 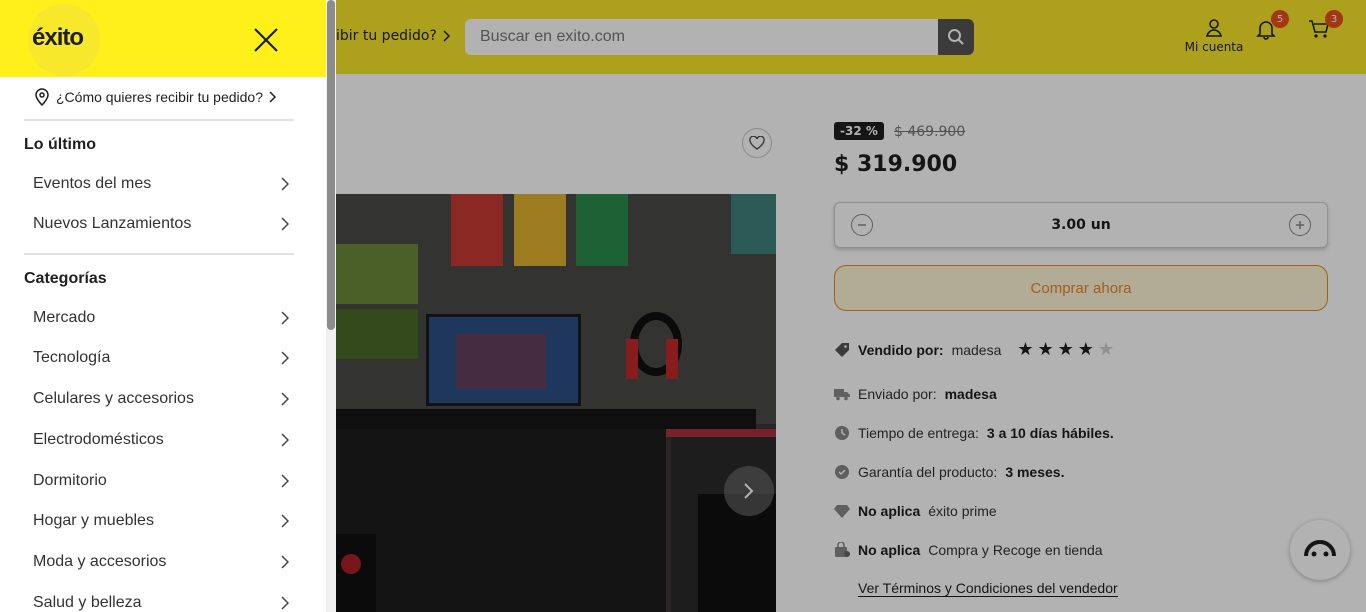 I want to click on menu-item-moda: Moda y accesorios, so click(x=161, y=562).